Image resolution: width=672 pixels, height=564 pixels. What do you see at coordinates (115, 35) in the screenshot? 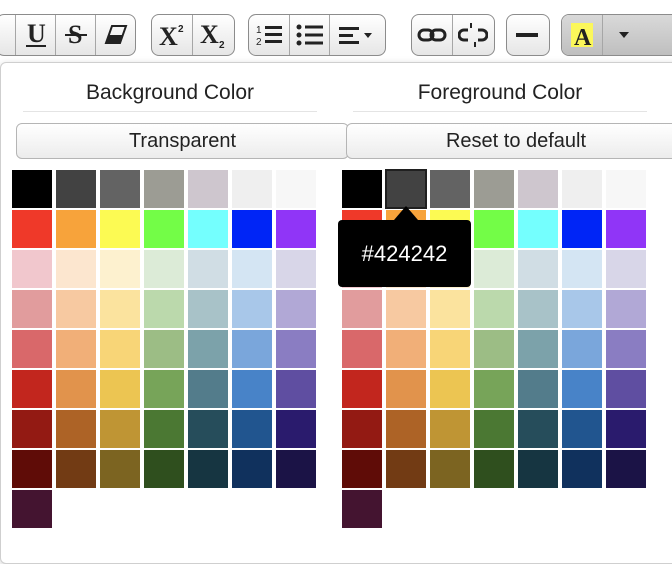
I see `remove-format-button` at bounding box center [115, 35].